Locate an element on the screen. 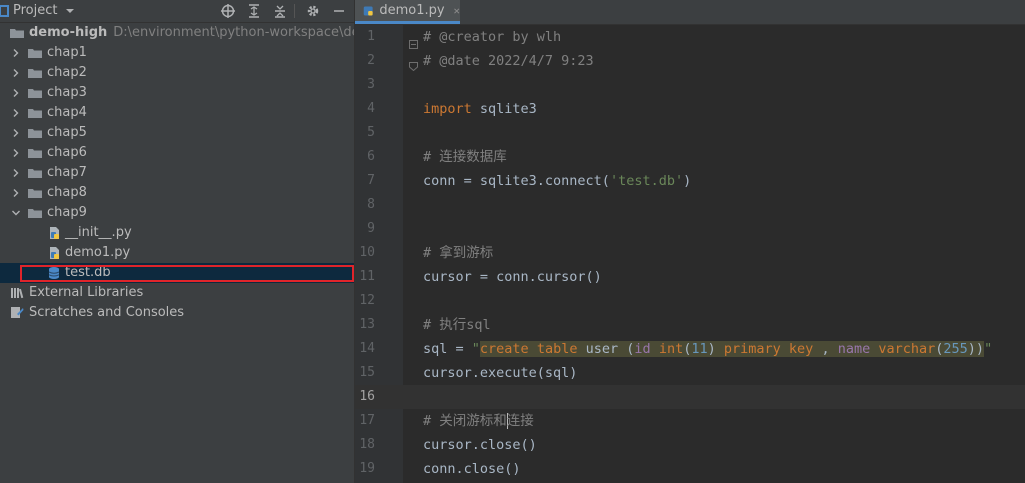 This screenshot has height=483, width=1025. code-line: 19 conn.close() is located at coordinates (690, 469).